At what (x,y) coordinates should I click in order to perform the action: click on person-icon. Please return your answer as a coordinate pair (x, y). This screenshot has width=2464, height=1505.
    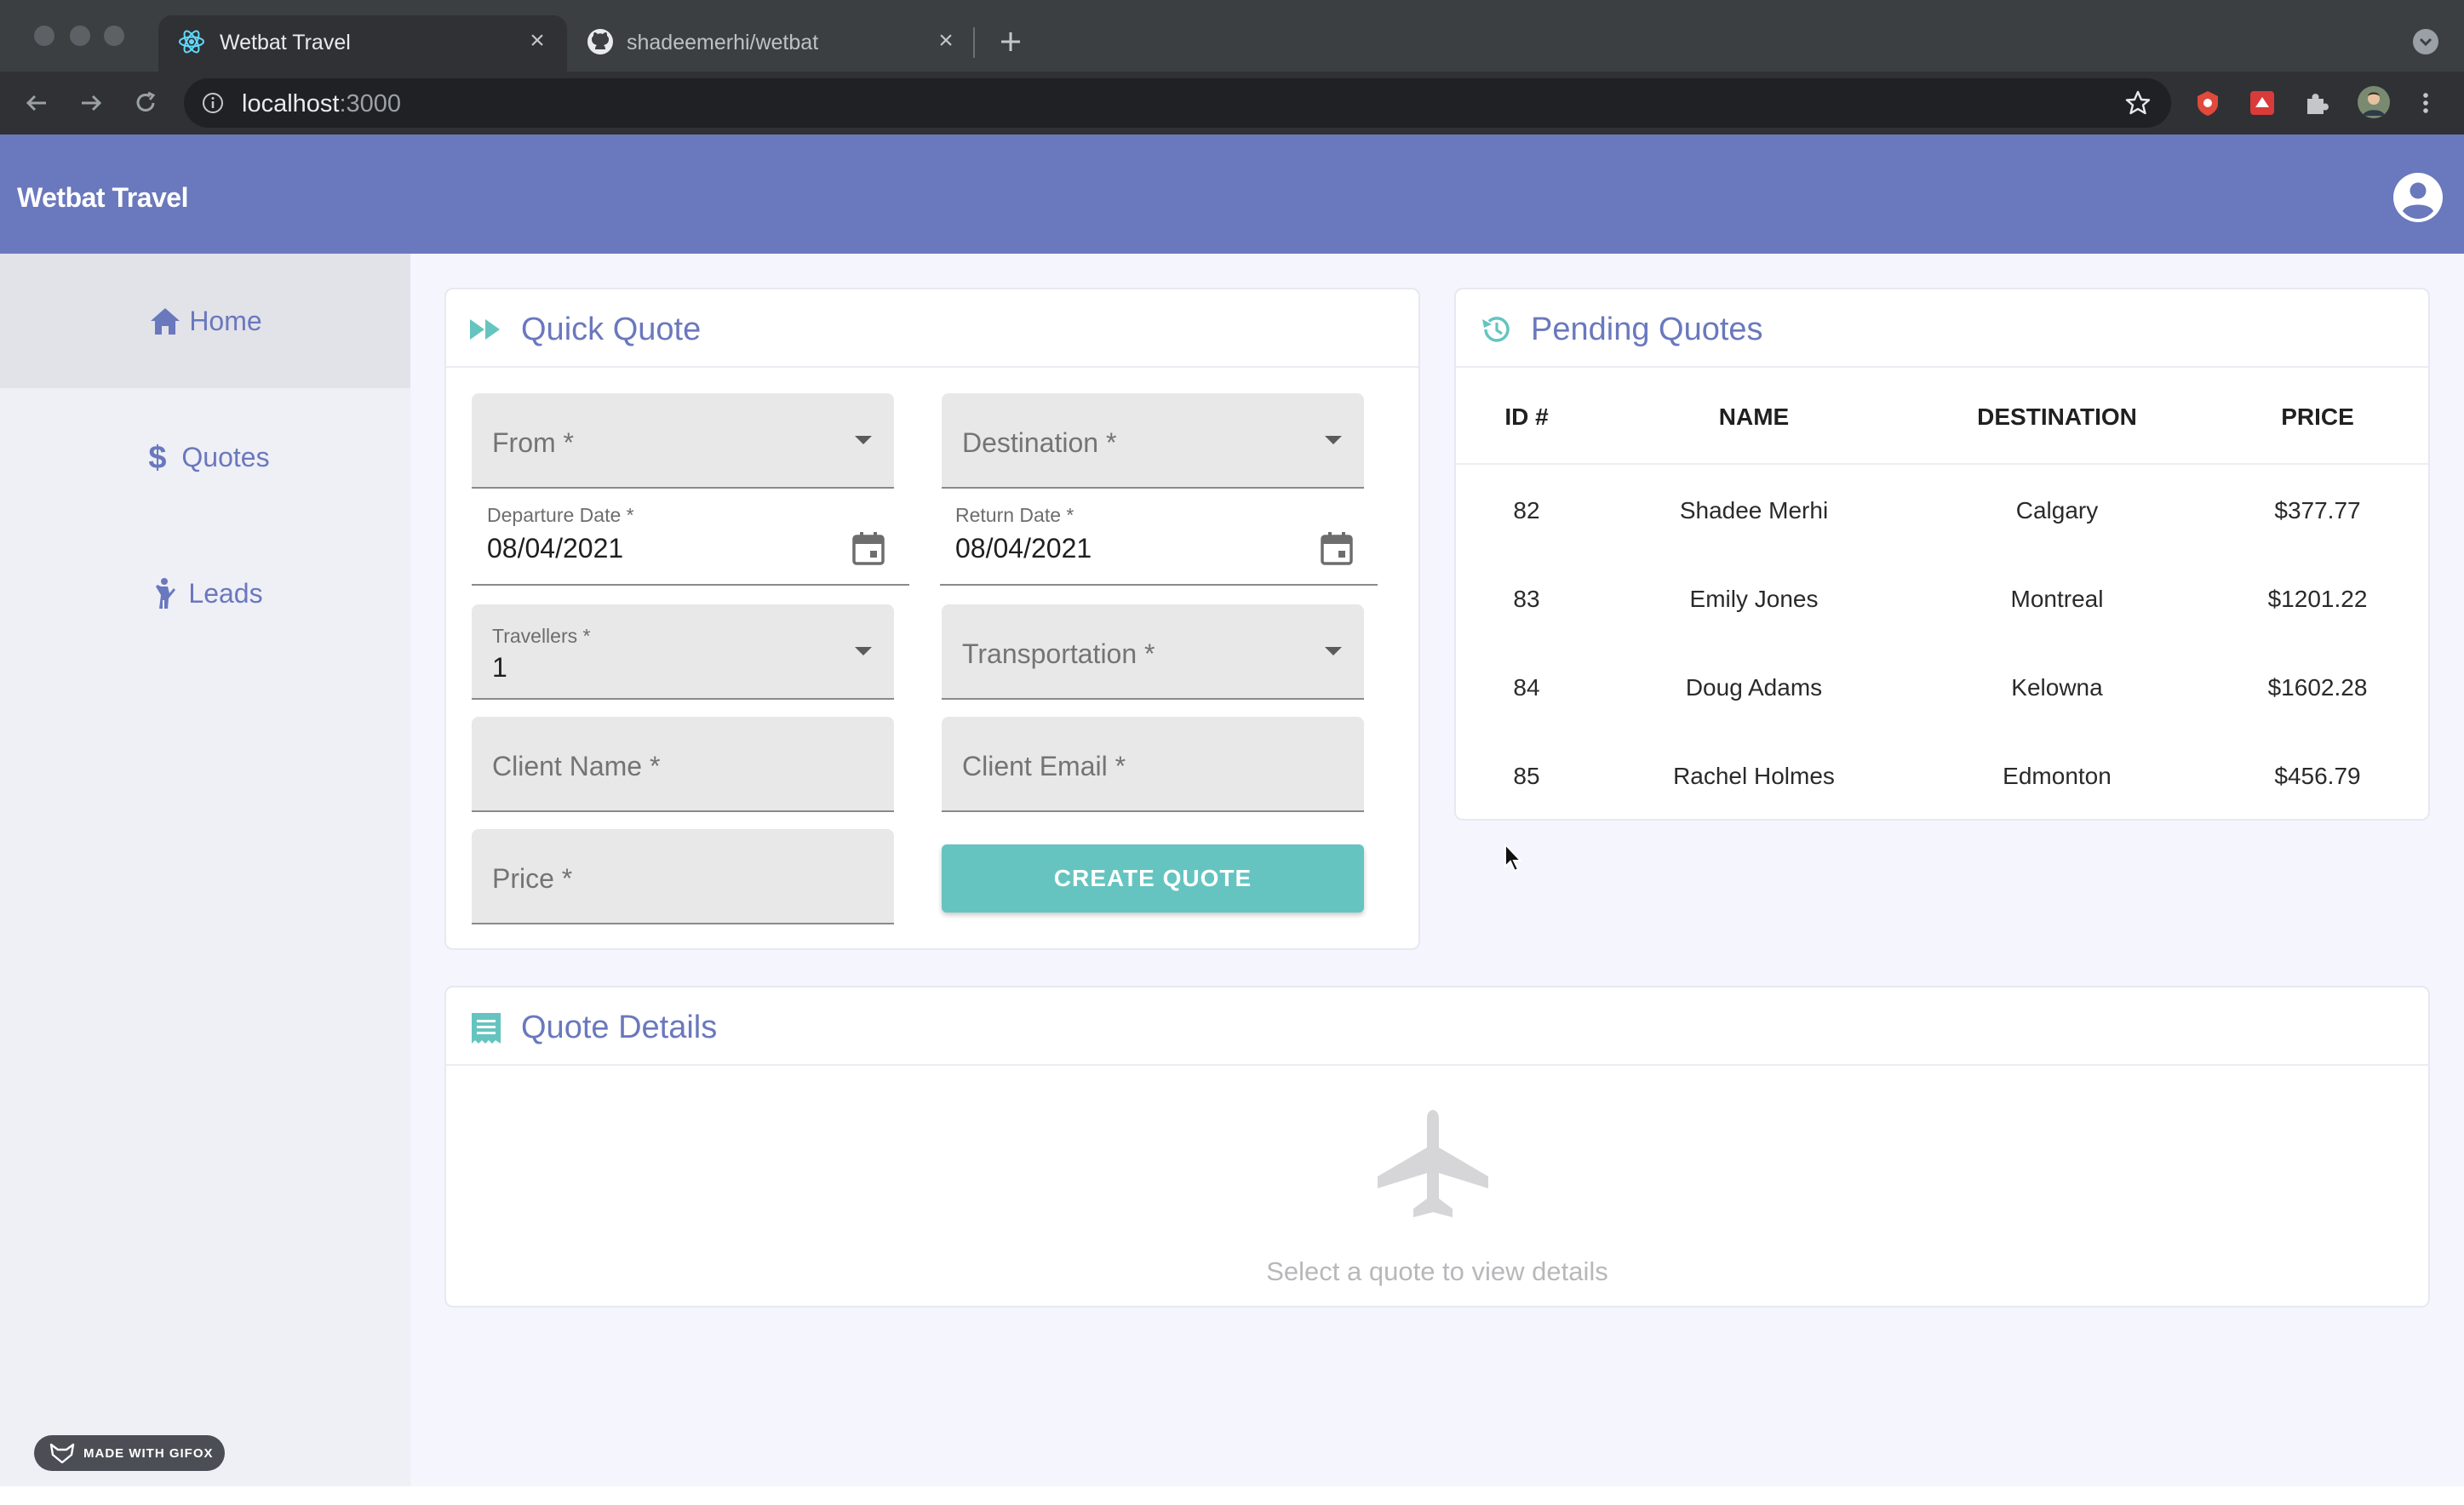
    Looking at the image, I should click on (166, 593).